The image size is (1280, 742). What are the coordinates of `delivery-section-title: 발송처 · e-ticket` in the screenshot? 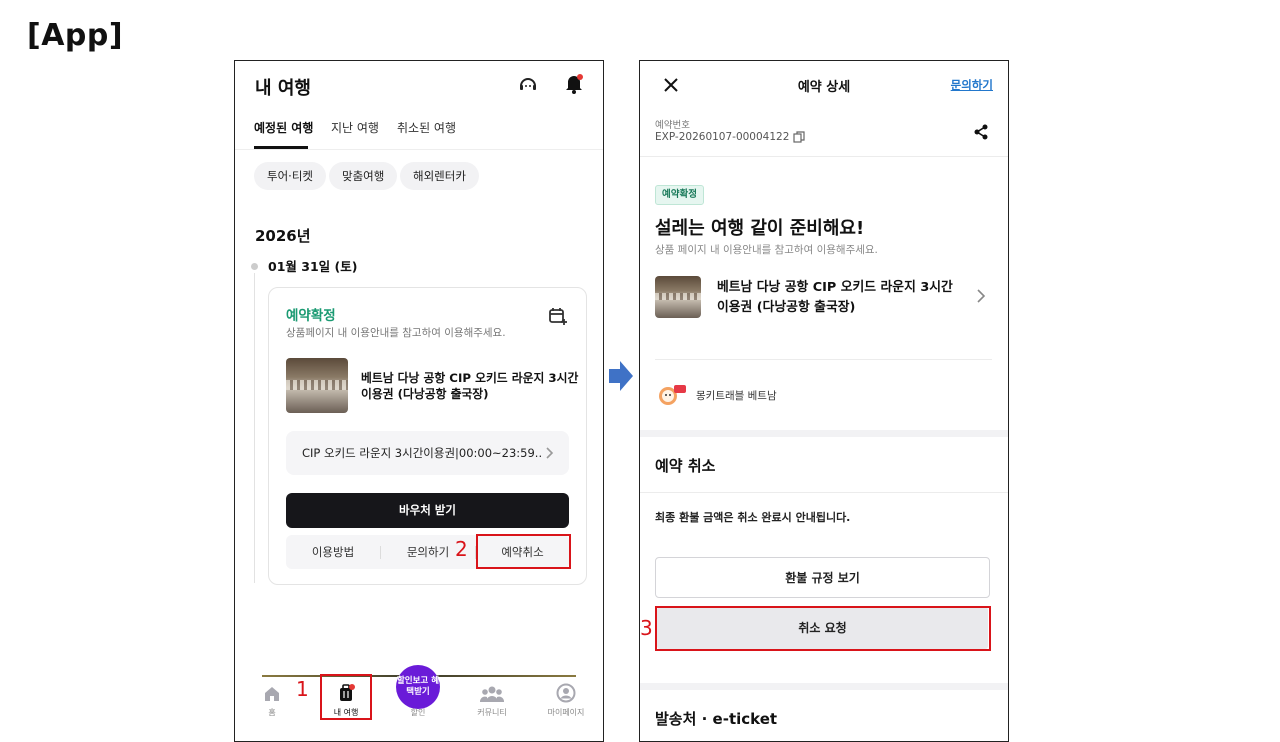 It's located at (716, 719).